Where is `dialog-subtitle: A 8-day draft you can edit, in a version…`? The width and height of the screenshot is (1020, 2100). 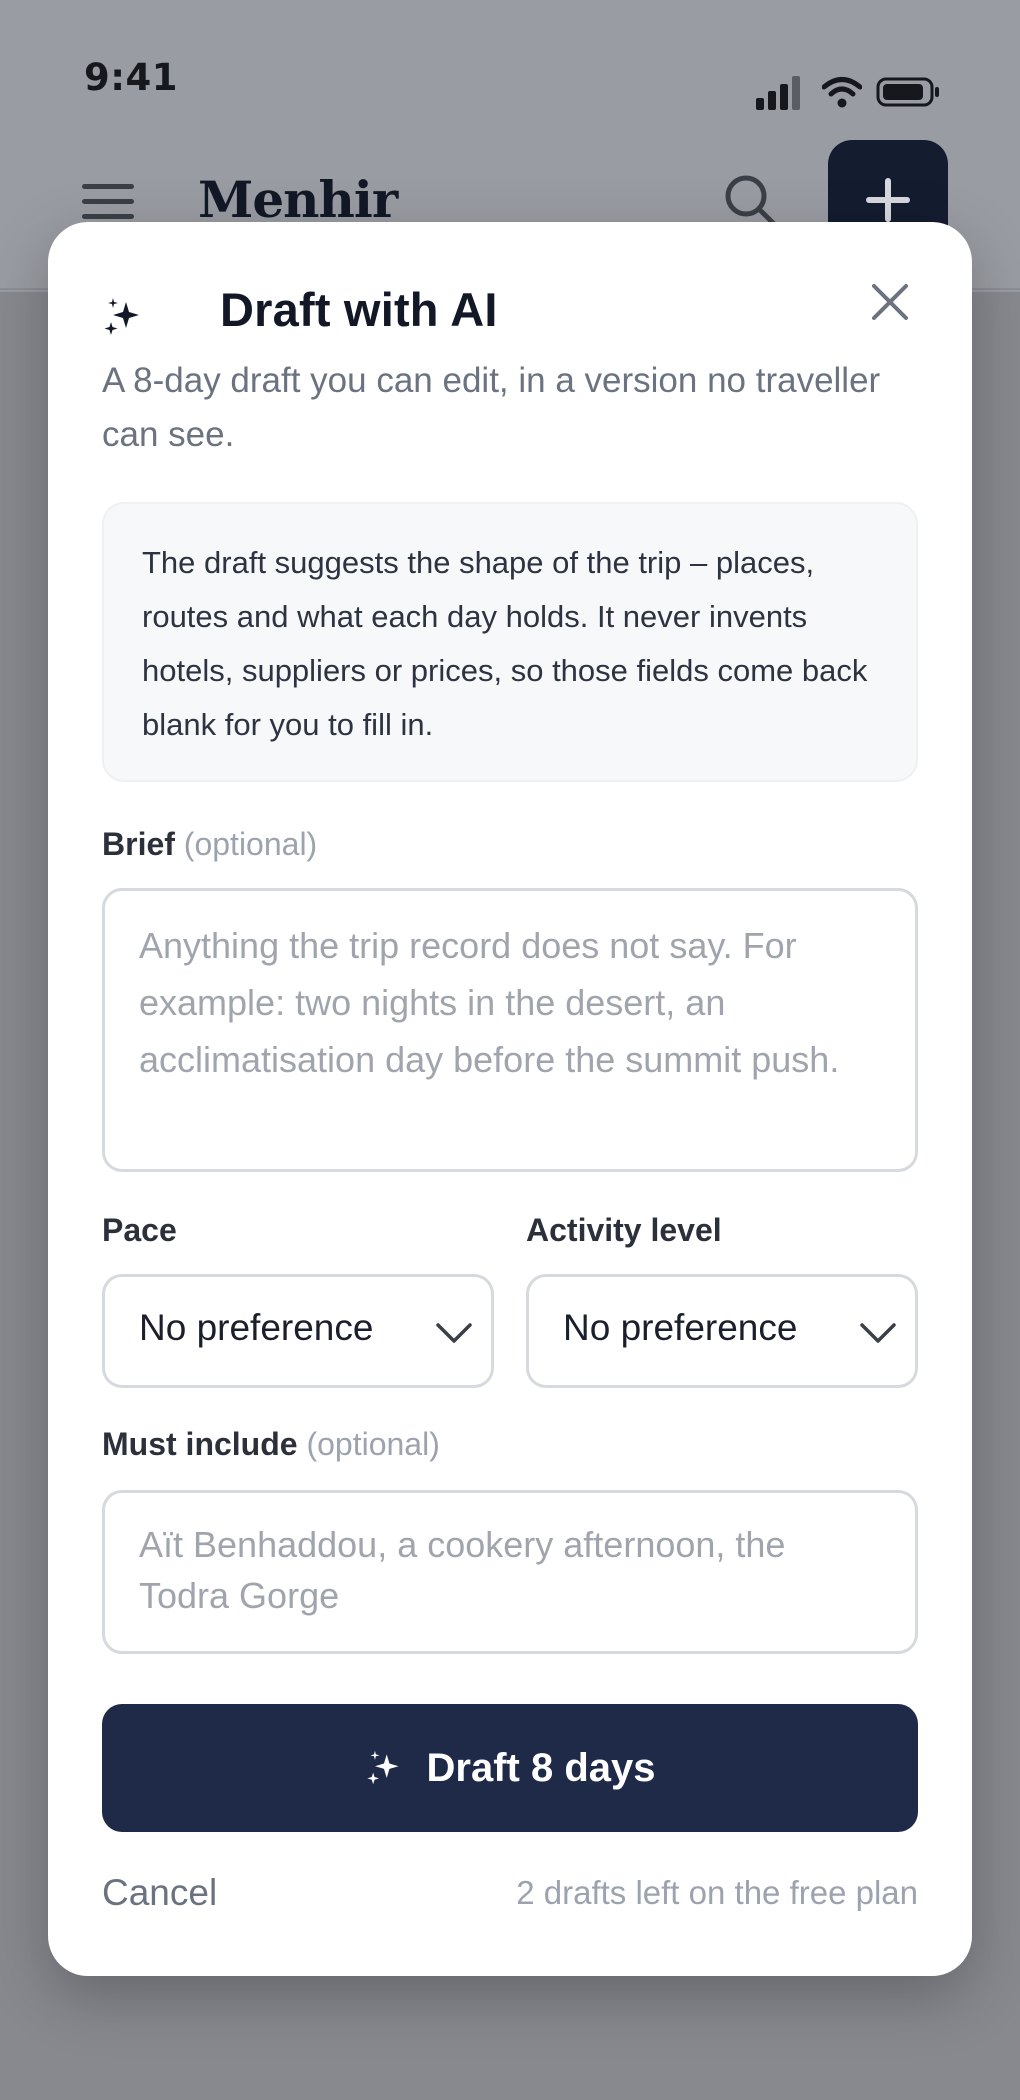 dialog-subtitle: A 8-day draft you can edit, in a version… is located at coordinates (491, 407).